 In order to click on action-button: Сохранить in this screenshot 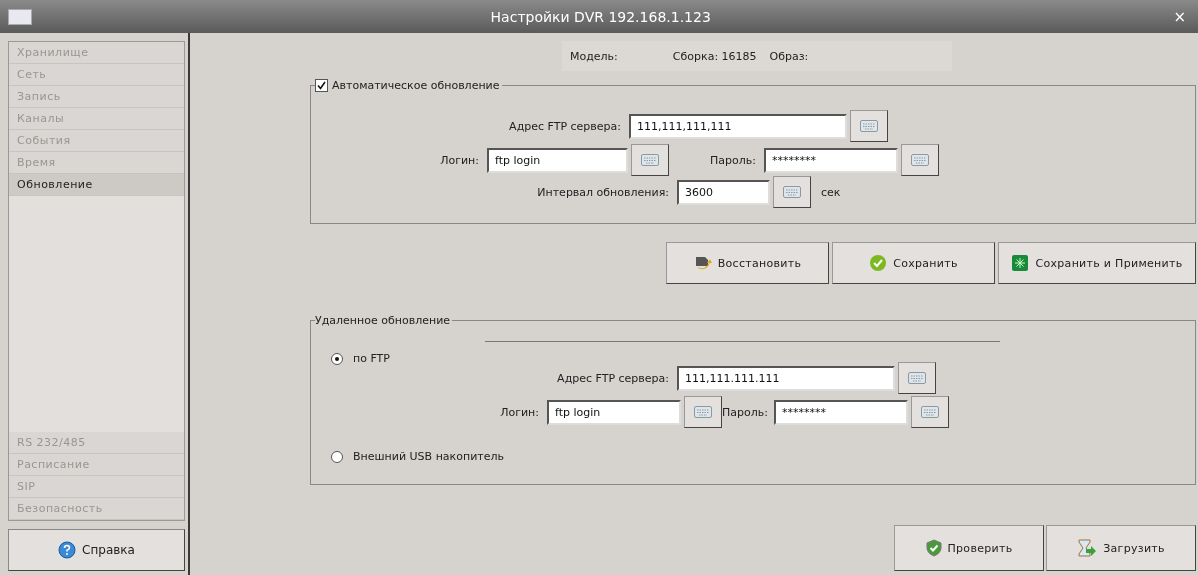, I will do `click(913, 263)`.